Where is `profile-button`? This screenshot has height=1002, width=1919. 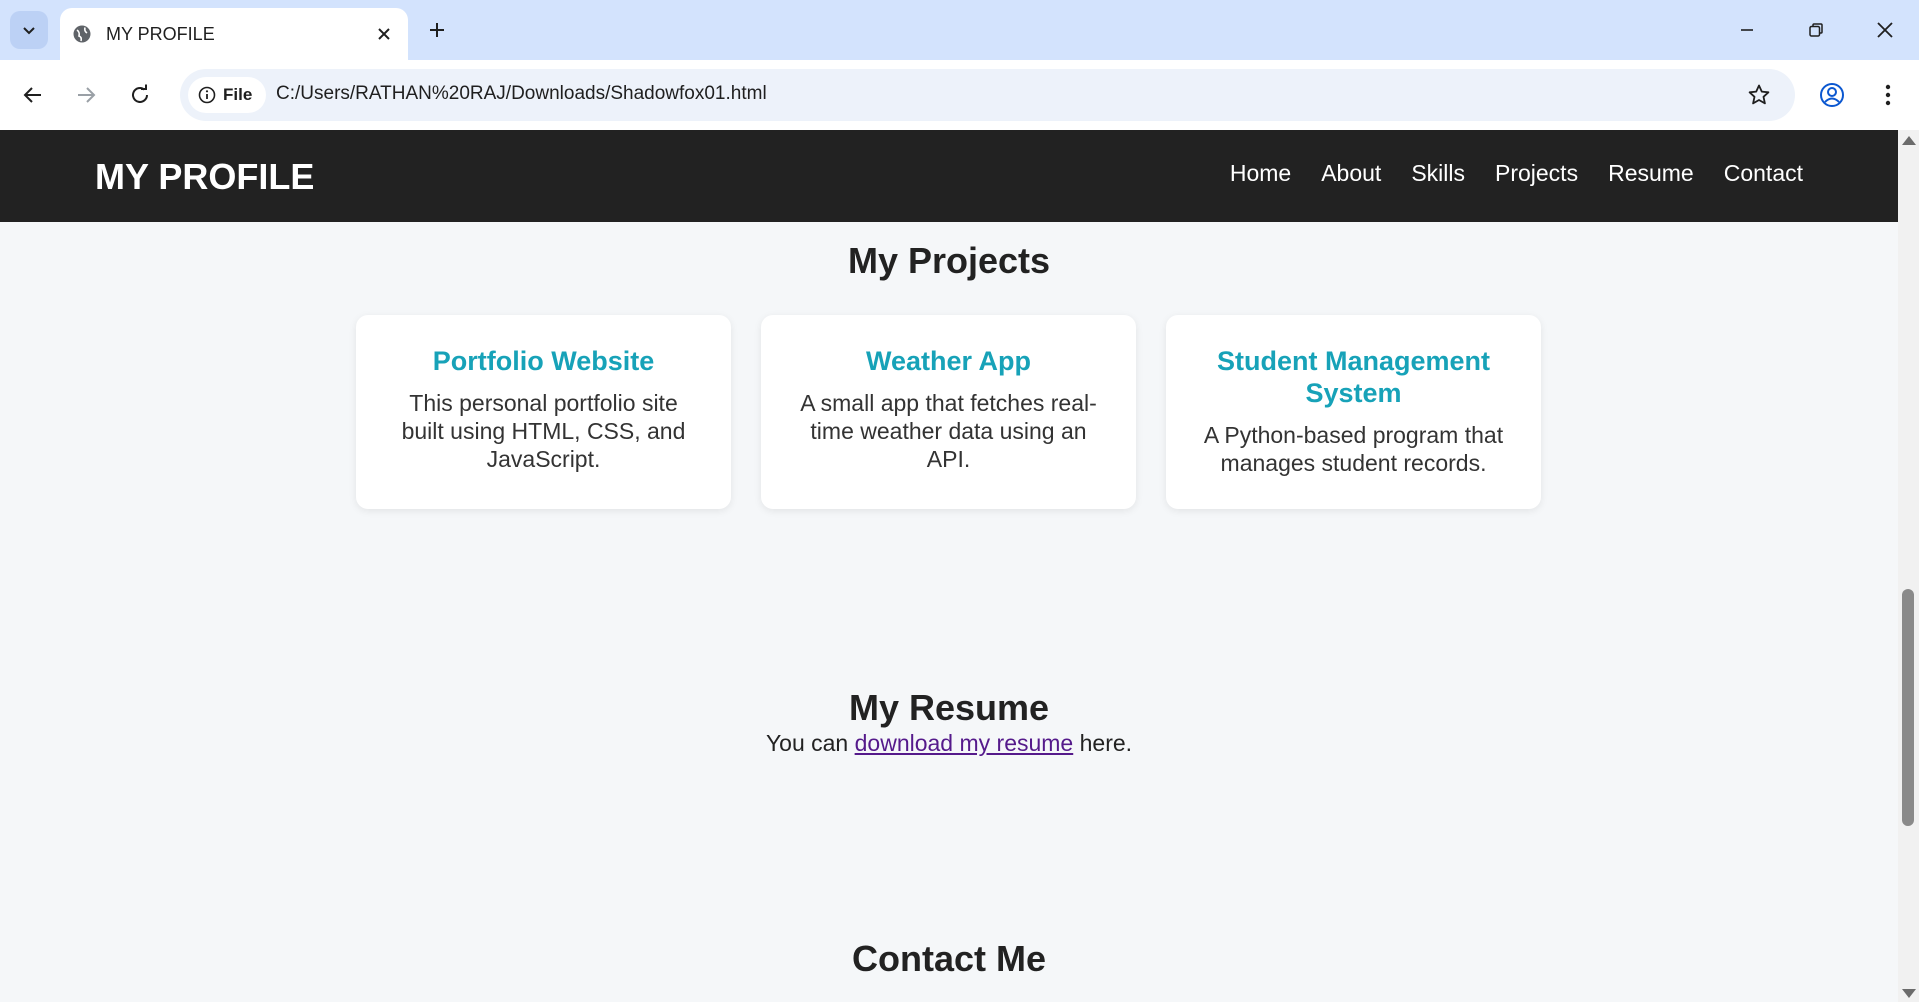 profile-button is located at coordinates (1832, 95).